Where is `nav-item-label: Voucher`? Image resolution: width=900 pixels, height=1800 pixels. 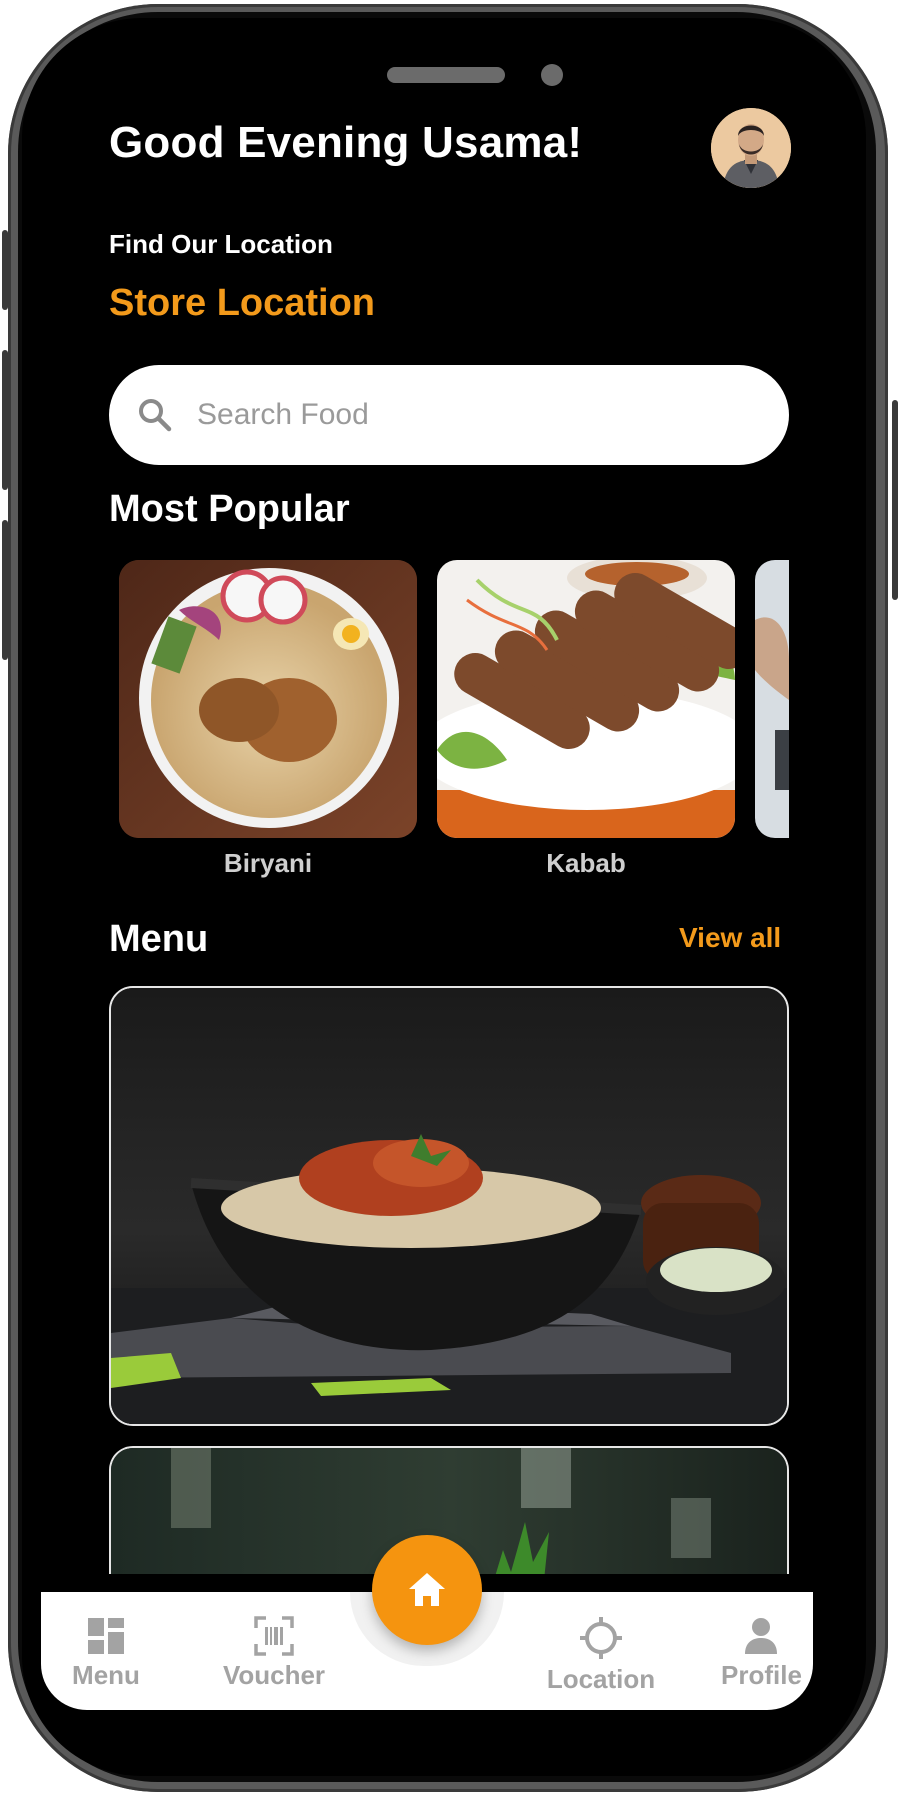
nav-item-label: Voucher is located at coordinates (274, 1675).